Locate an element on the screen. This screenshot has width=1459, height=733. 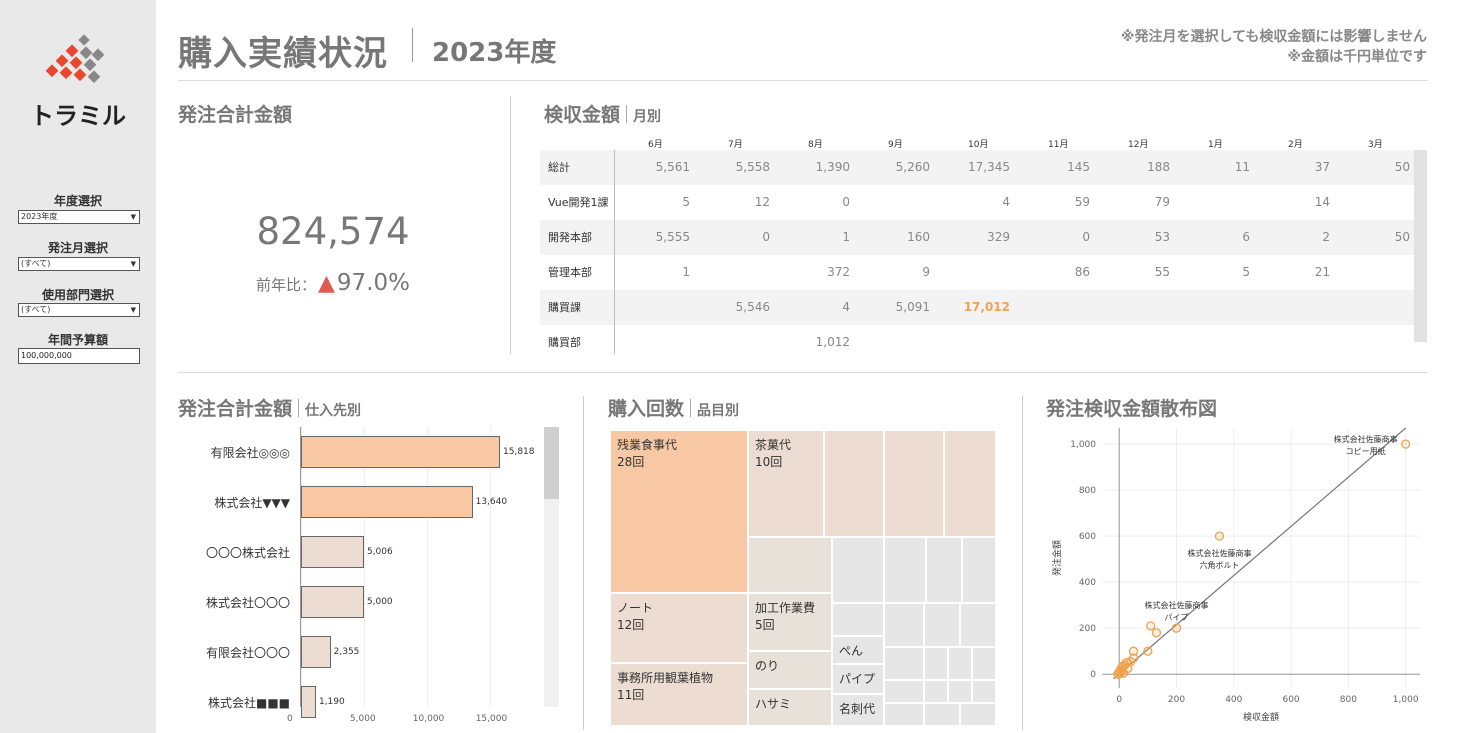
supplier-title-text: 発注合計金額 is located at coordinates (235, 409).